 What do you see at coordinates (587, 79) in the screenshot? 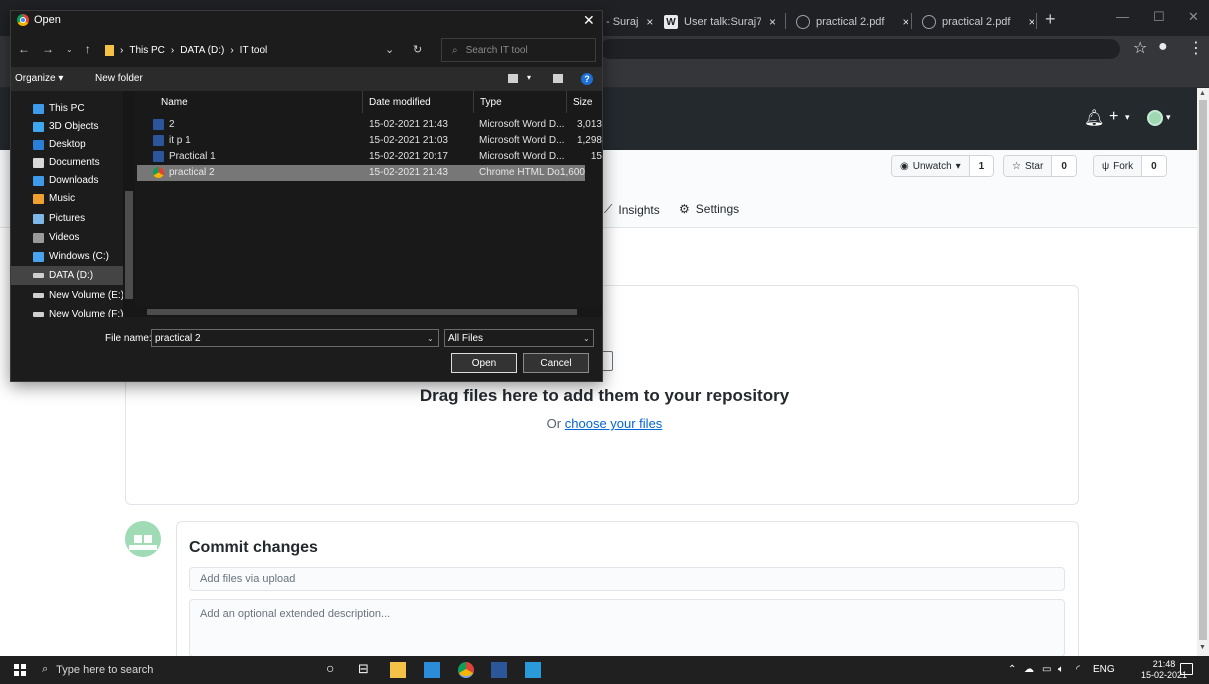
I see `help-icon: ?` at bounding box center [587, 79].